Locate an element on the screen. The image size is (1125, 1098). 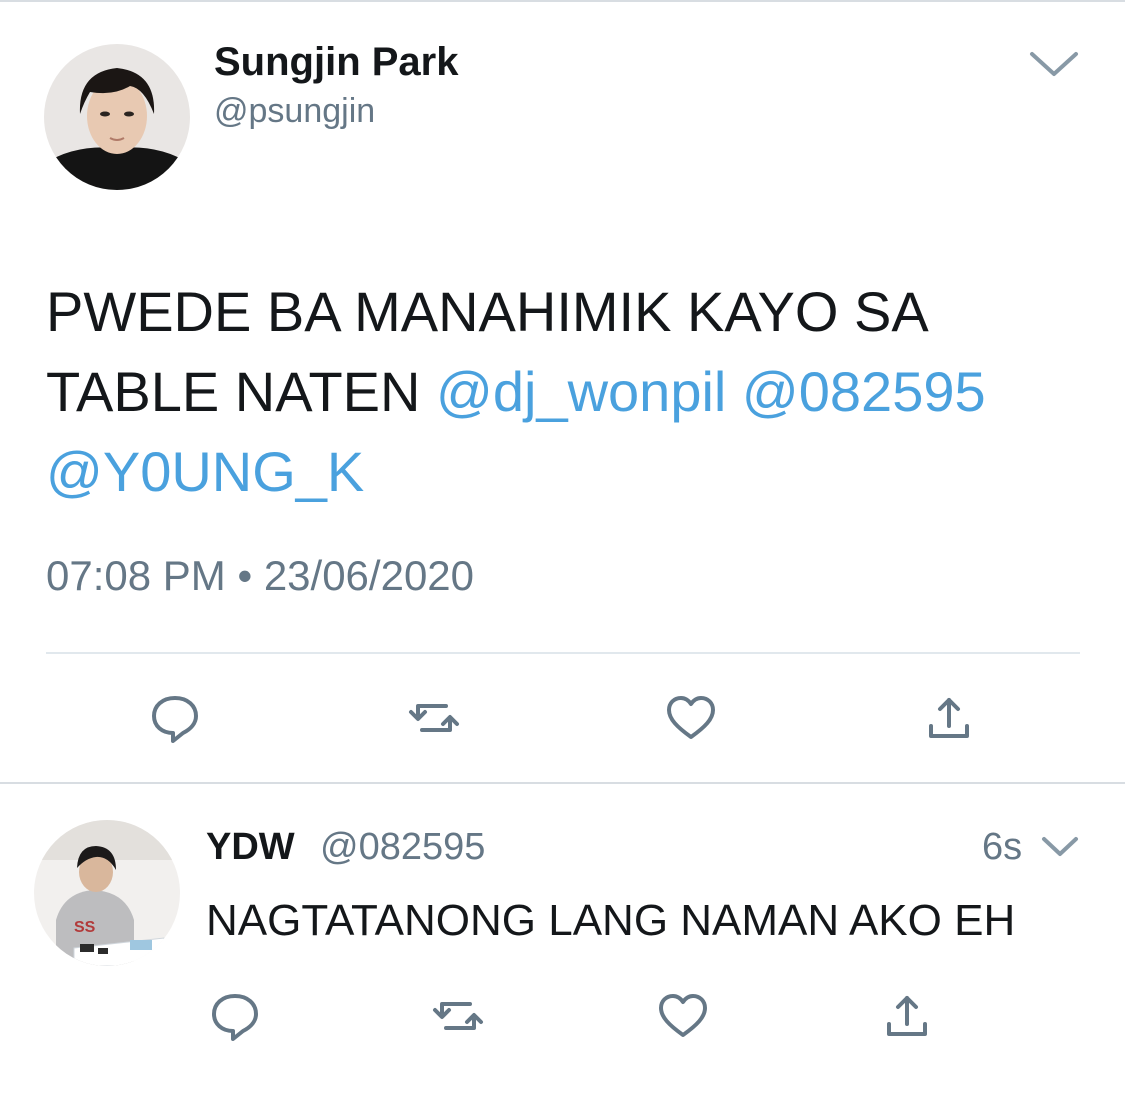
reply-author-name: YDW is located at coordinates (250, 847).